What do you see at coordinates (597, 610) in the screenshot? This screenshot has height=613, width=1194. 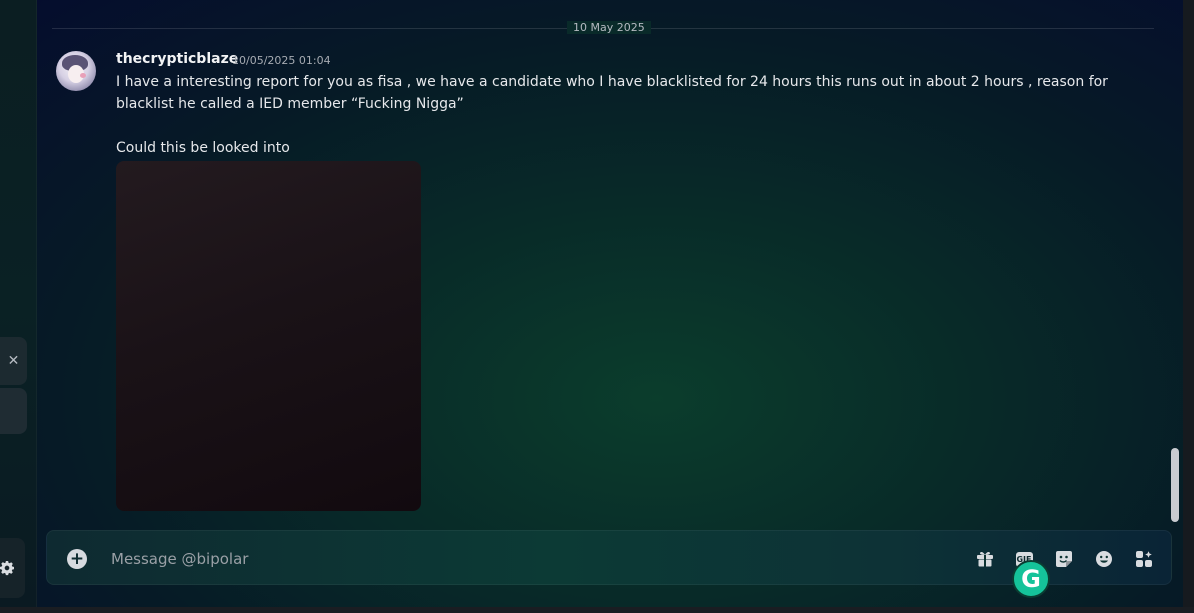 I see `bottom-edge` at bounding box center [597, 610].